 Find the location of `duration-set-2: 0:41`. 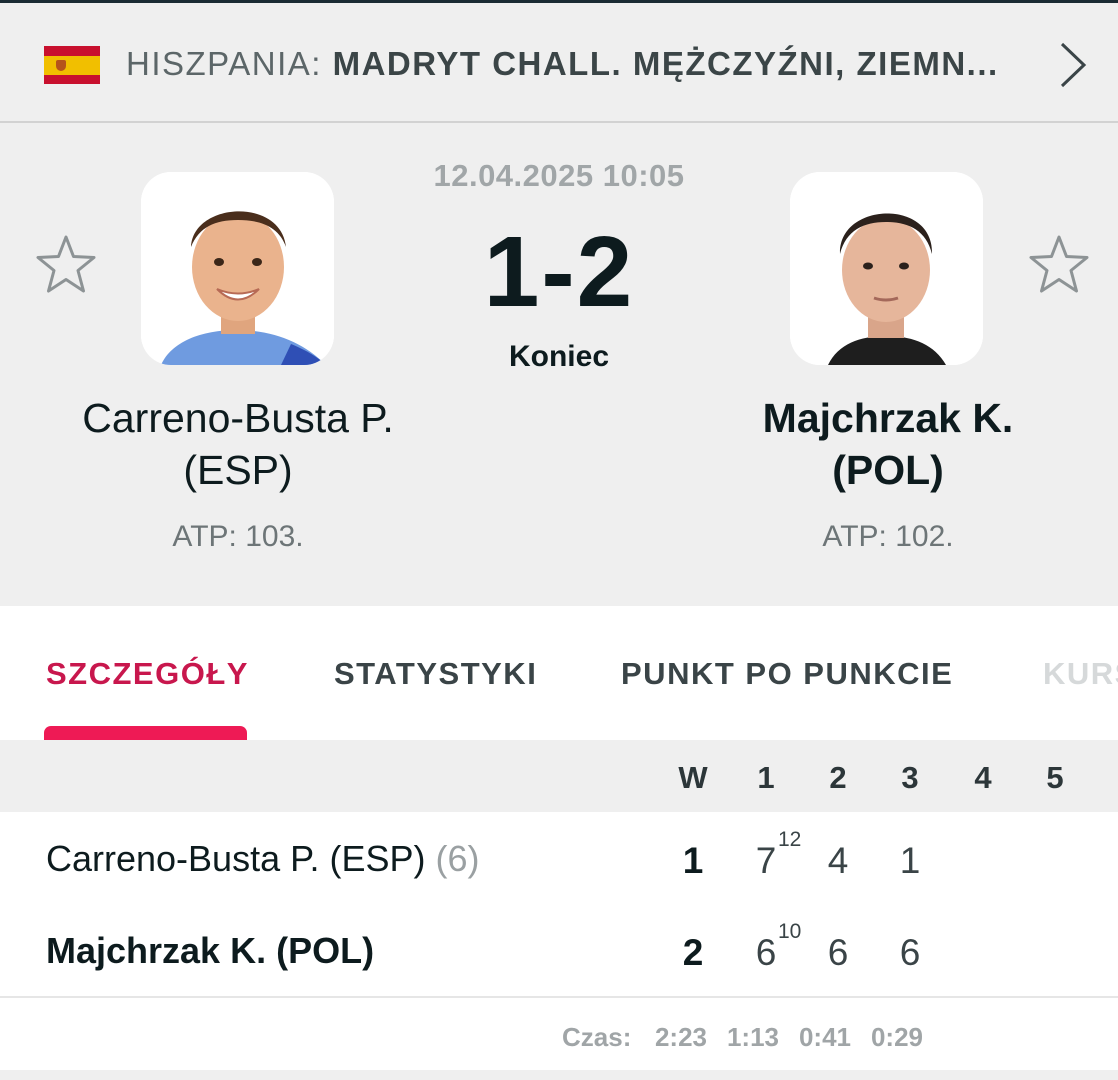

duration-set-2: 0:41 is located at coordinates (825, 1037).